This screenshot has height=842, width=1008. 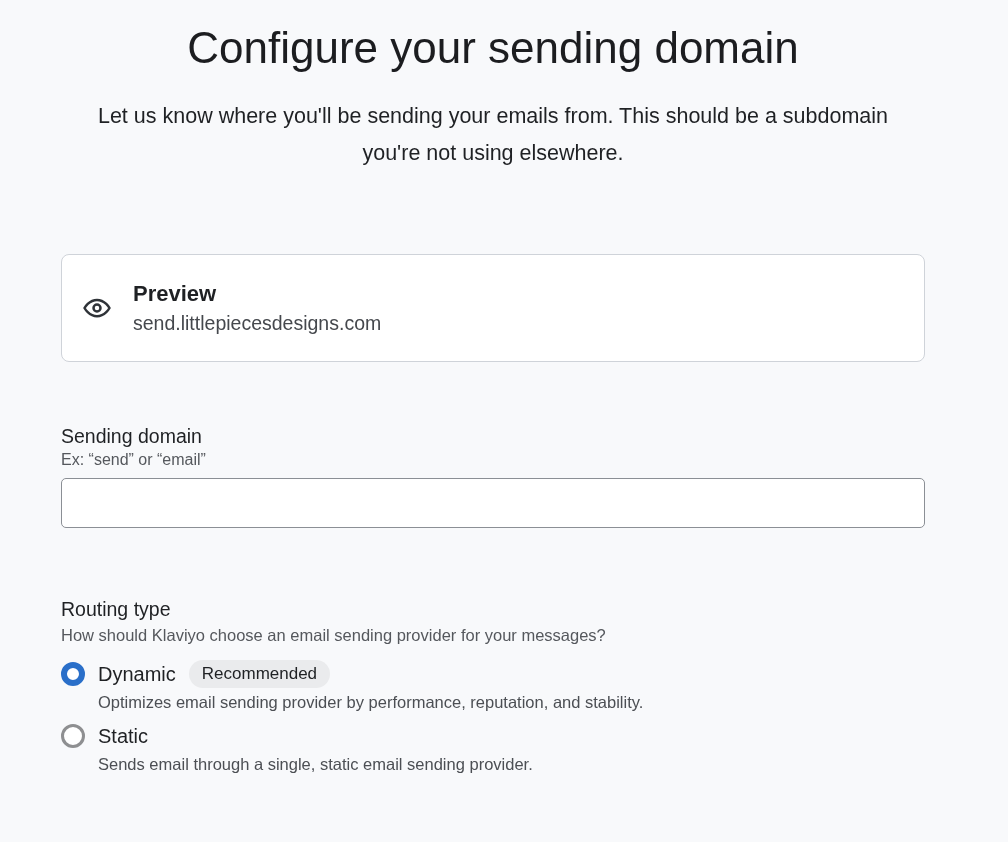 I want to click on field-label: Routing type, so click(x=116, y=609).